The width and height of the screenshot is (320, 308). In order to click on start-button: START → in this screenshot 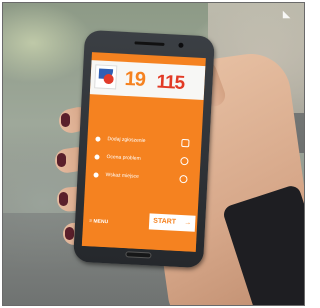, I will do `click(172, 222)`.